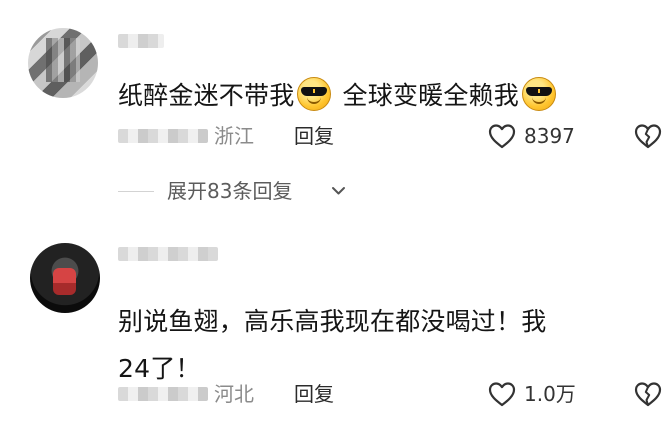  I want to click on like-count: 8397, so click(549, 136).